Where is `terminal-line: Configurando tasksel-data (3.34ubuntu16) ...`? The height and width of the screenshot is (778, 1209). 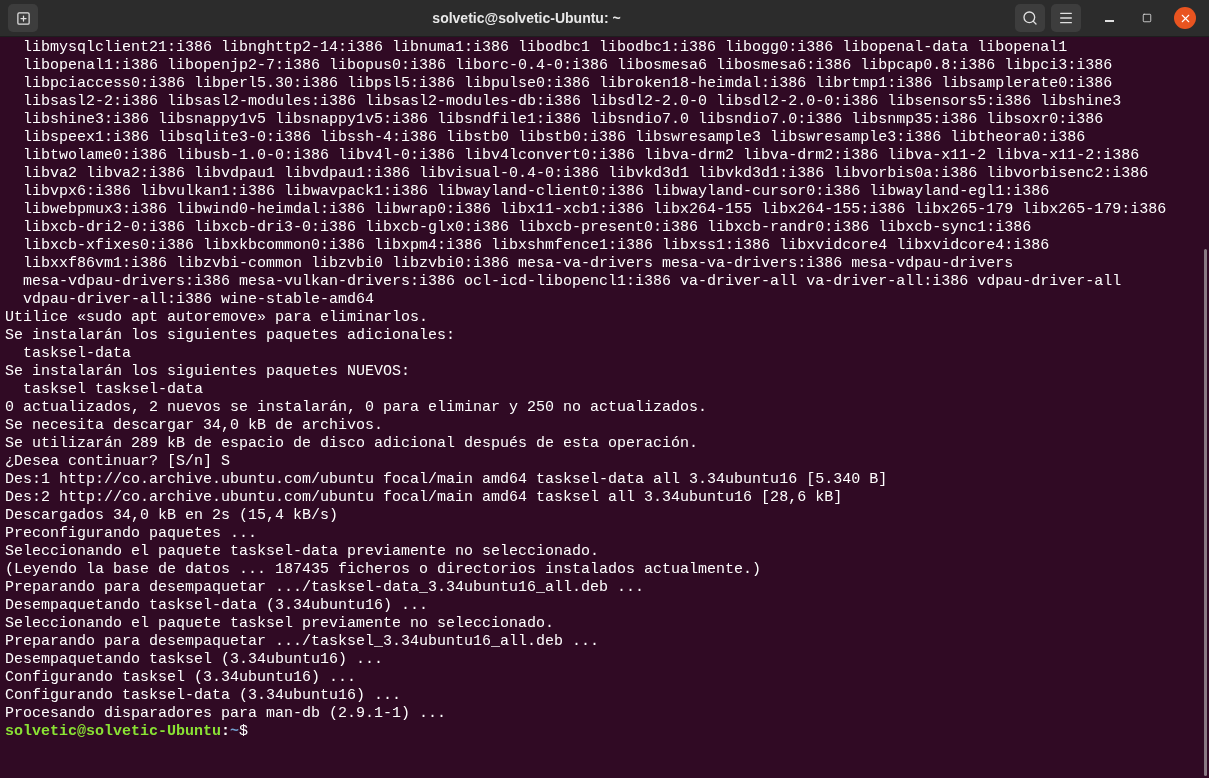 terminal-line: Configurando tasksel-data (3.34ubuntu16) ... is located at coordinates (203, 696).